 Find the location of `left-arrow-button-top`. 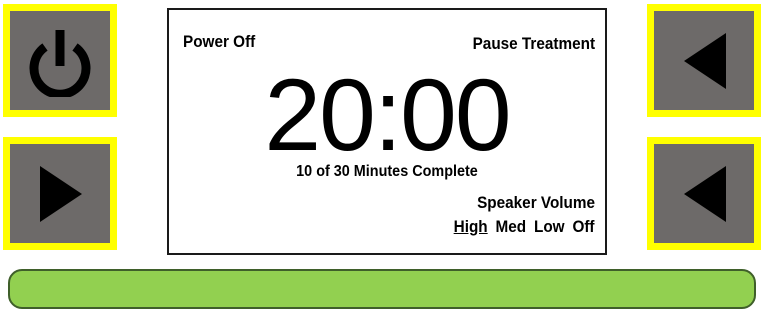

left-arrow-button-top is located at coordinates (704, 60).